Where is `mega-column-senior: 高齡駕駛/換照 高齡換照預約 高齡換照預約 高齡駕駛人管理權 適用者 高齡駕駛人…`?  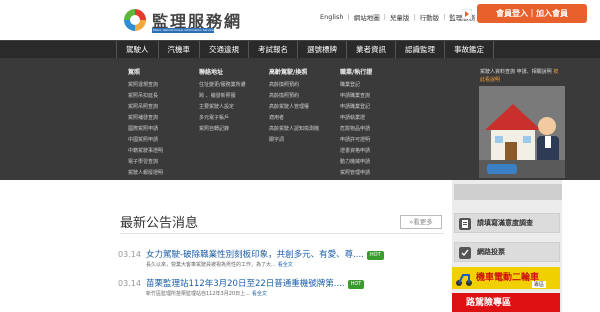
mega-column-senior: 高齡駕駛/換照 高齡換照預約 高齡換照預約 高齡駕駛人管理權 適用者 高齡駕駛人… is located at coordinates (294, 107).